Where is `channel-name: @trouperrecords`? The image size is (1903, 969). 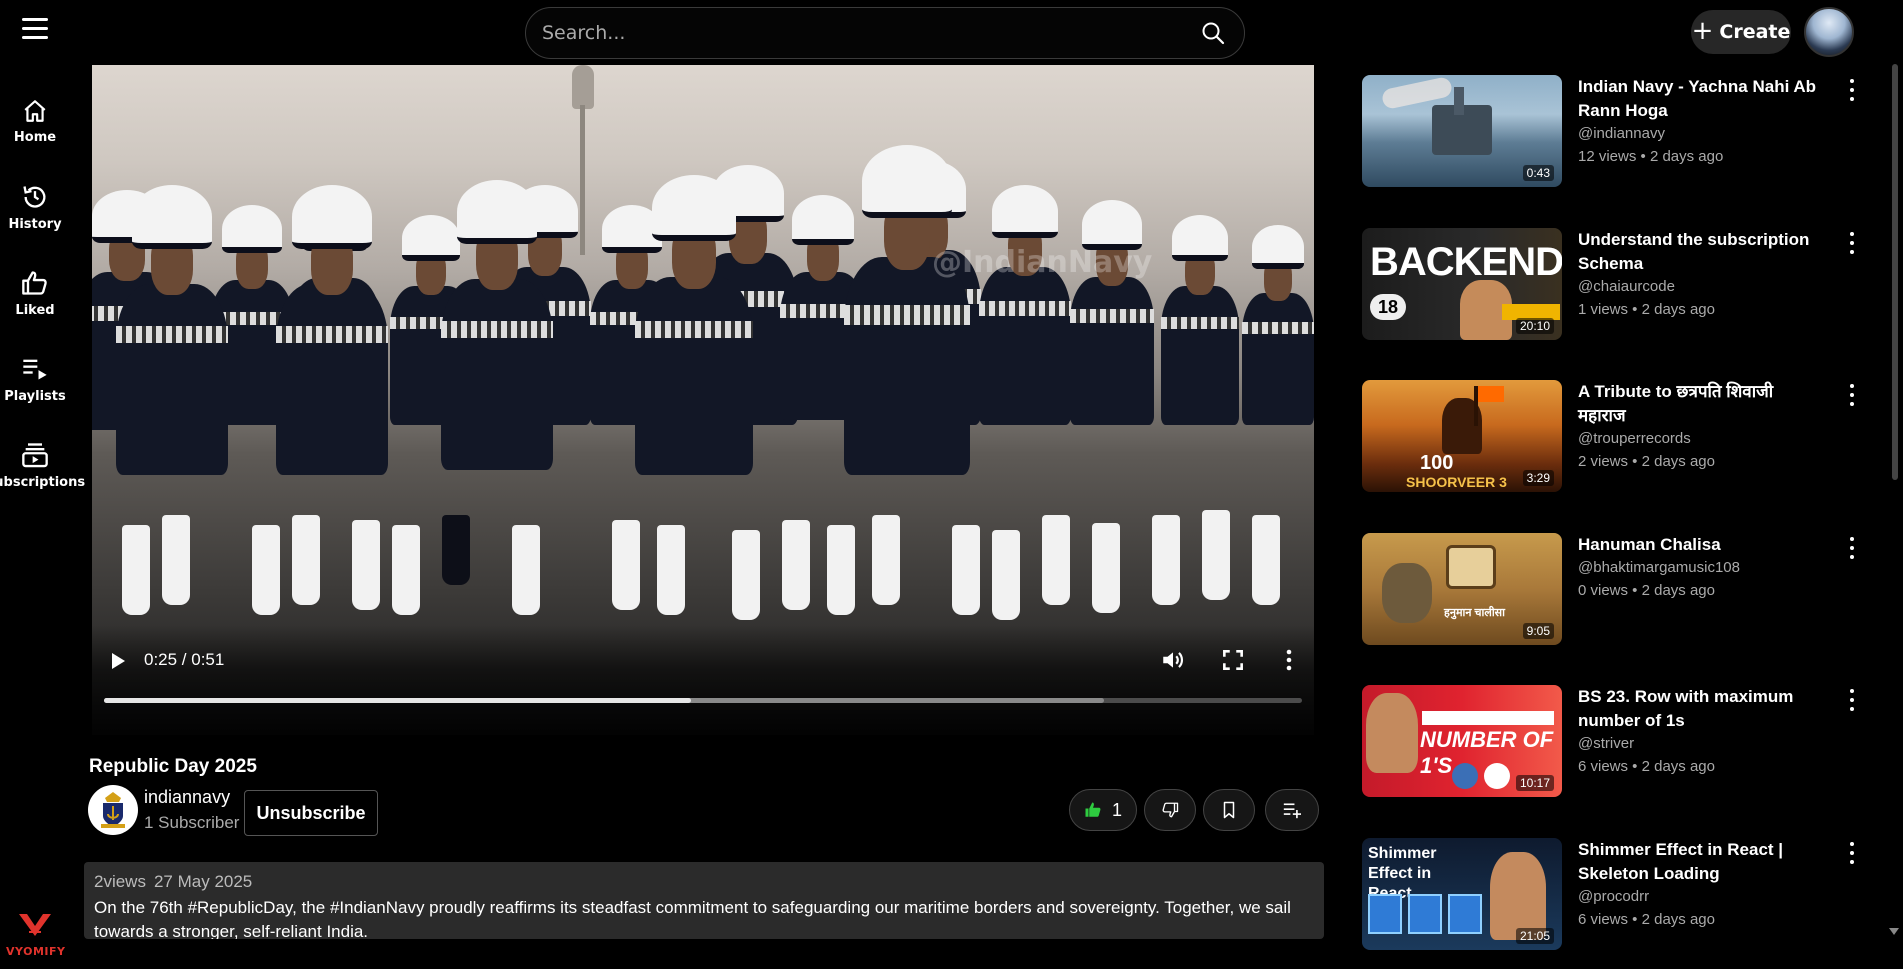
channel-name: @trouperrecords is located at coordinates (1634, 438).